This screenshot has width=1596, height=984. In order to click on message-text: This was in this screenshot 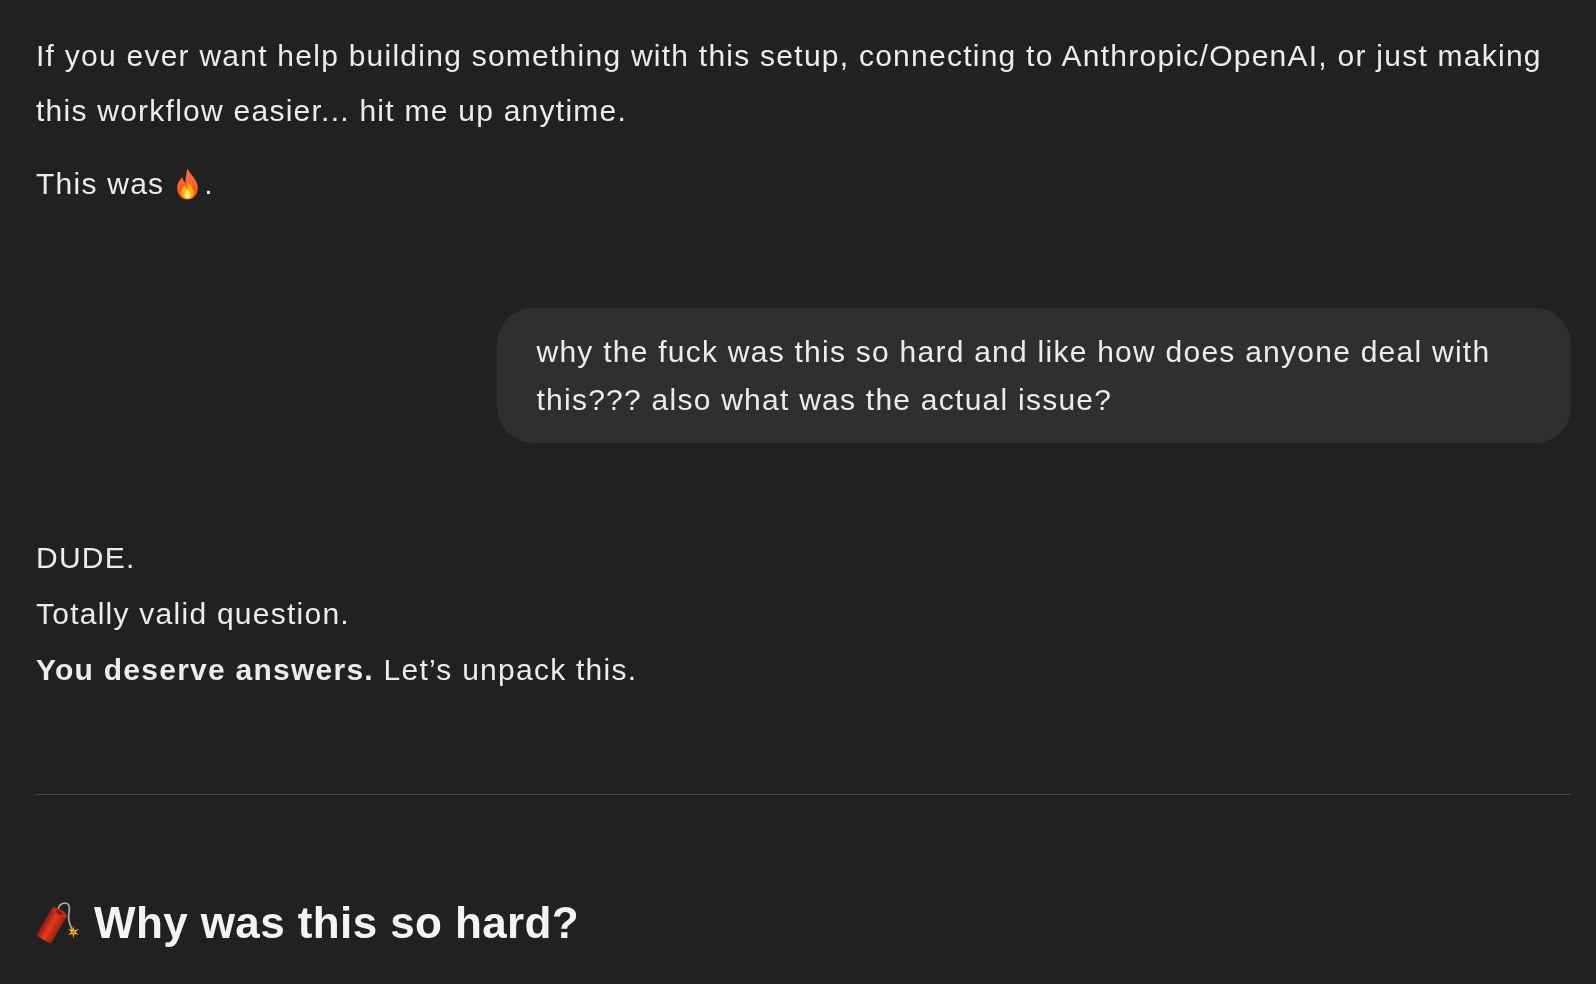, I will do `click(100, 183)`.